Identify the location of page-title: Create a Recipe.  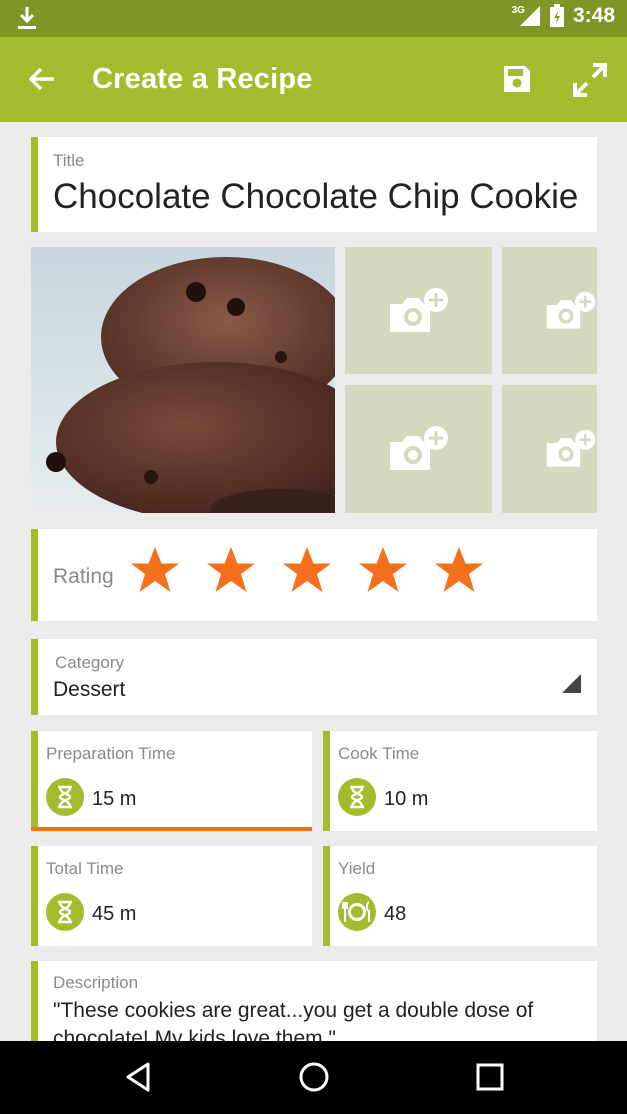
(202, 79).